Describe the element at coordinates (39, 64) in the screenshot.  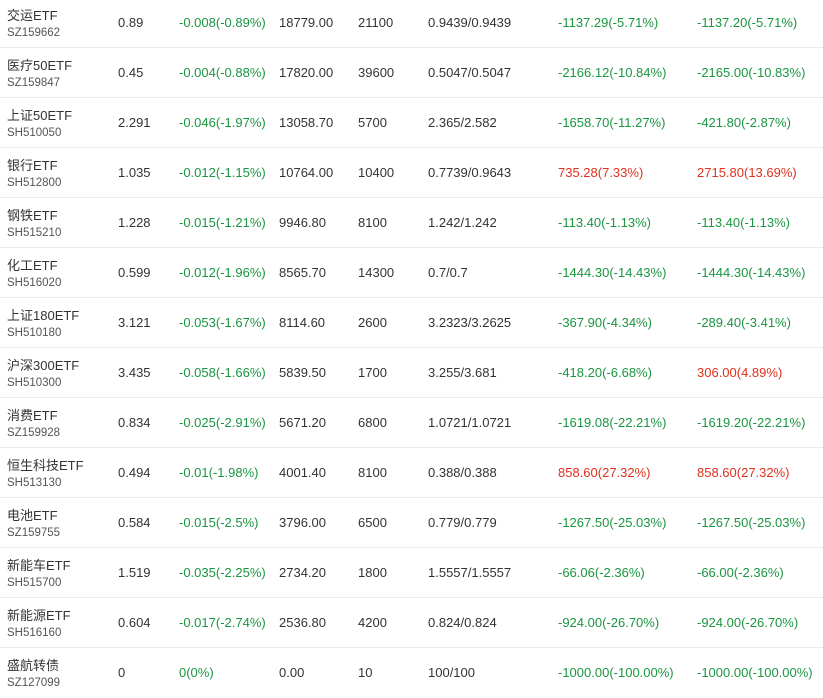
I see `fund-name: 医疗50ETF` at that location.